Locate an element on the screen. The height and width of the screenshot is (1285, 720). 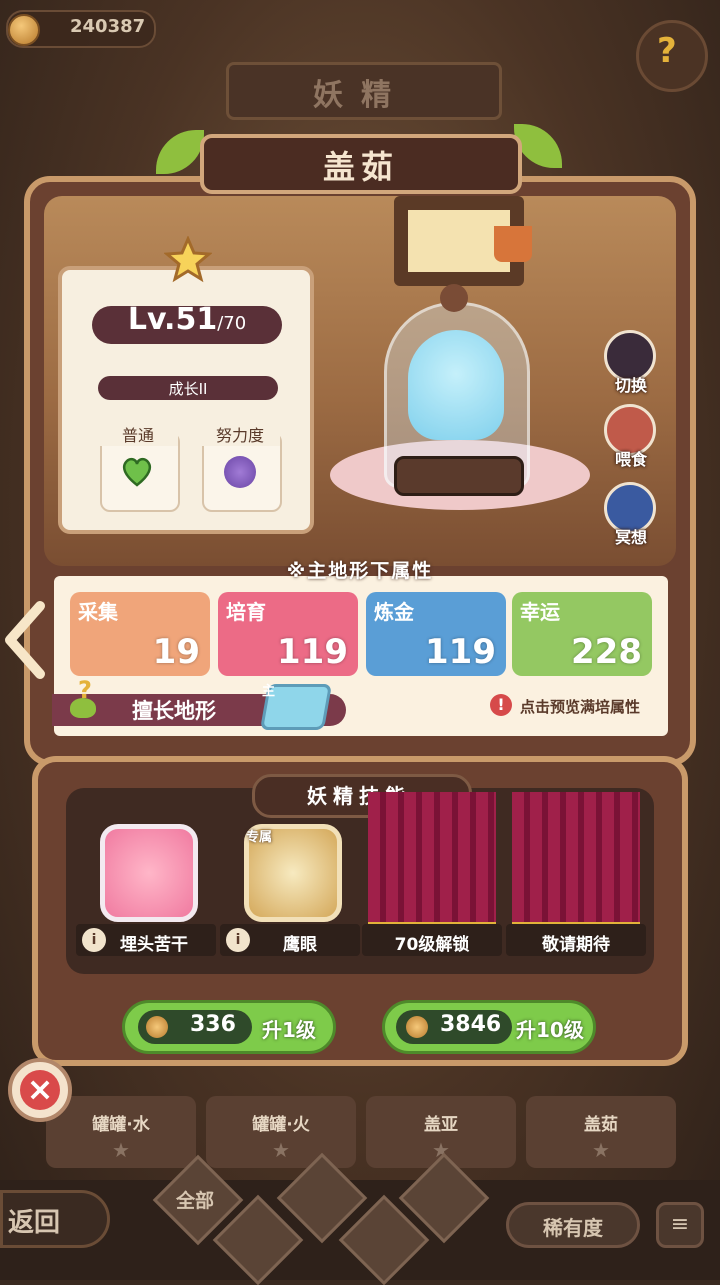
level-value: Lv.51 is located at coordinates (172, 319).